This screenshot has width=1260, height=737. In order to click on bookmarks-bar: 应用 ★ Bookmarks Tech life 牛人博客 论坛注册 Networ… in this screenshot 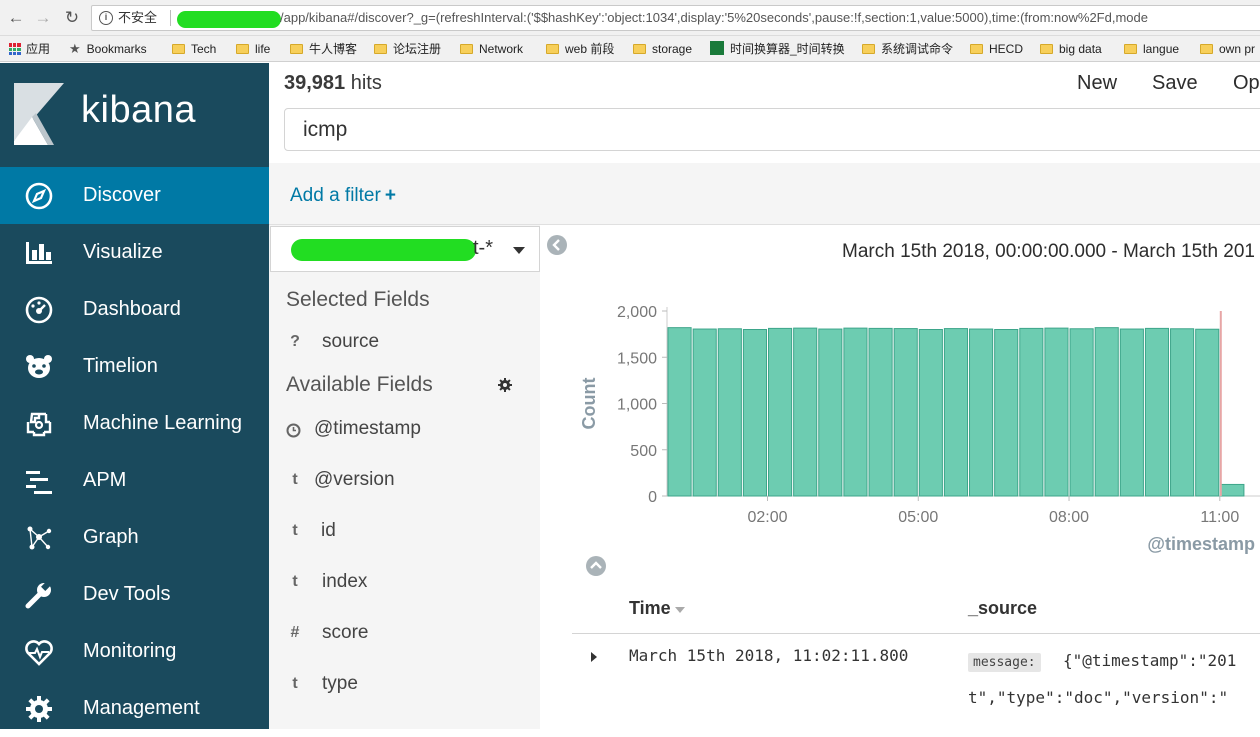, I will do `click(630, 49)`.